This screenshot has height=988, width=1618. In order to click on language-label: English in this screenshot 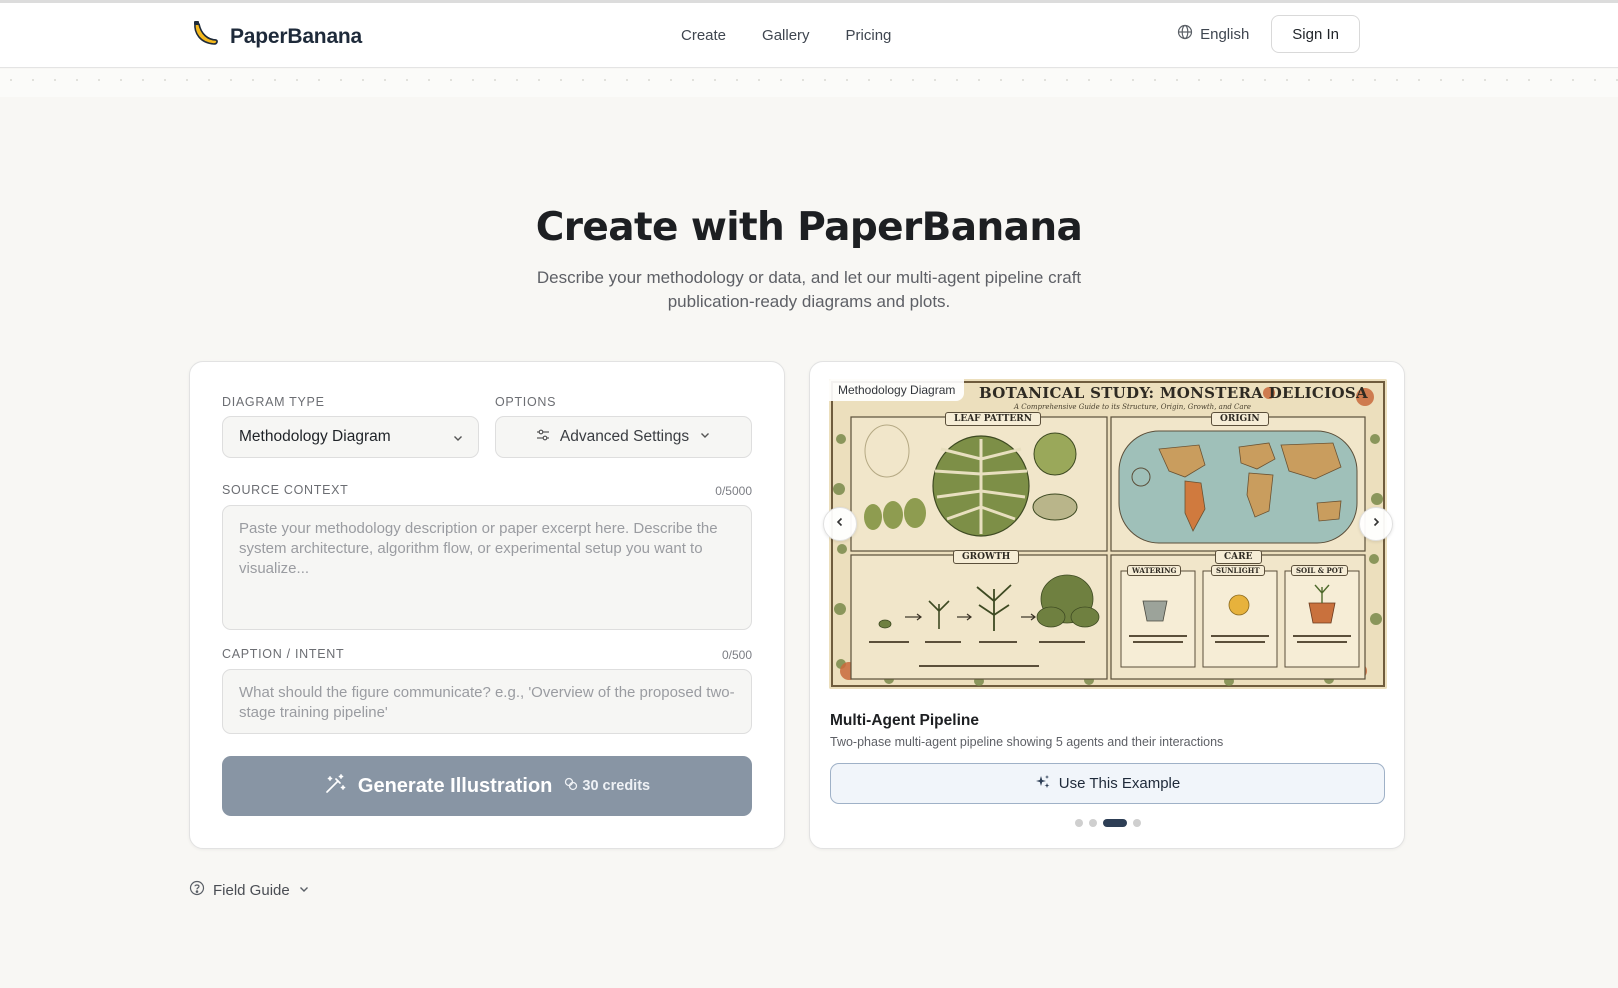, I will do `click(1225, 34)`.